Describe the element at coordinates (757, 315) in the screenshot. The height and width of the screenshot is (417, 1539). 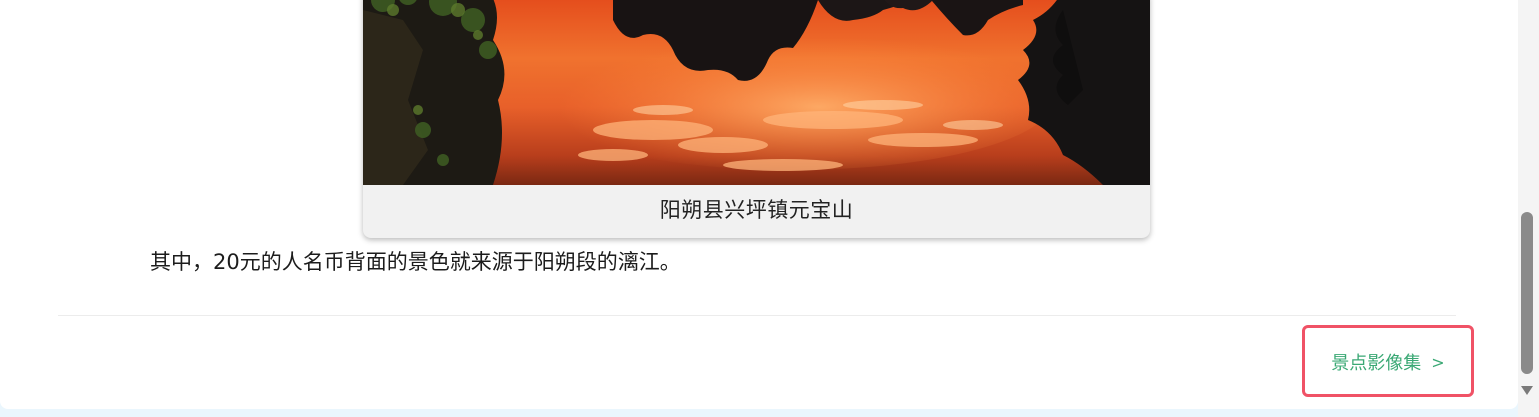
I see `section-divider` at that location.